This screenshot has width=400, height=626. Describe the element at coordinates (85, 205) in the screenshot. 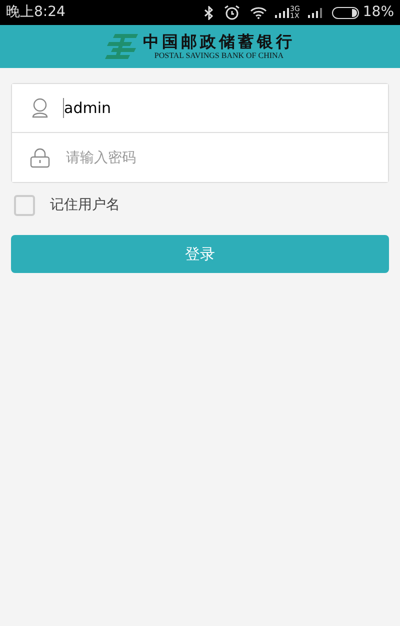

I see `remember-label: 记住用户名` at that location.